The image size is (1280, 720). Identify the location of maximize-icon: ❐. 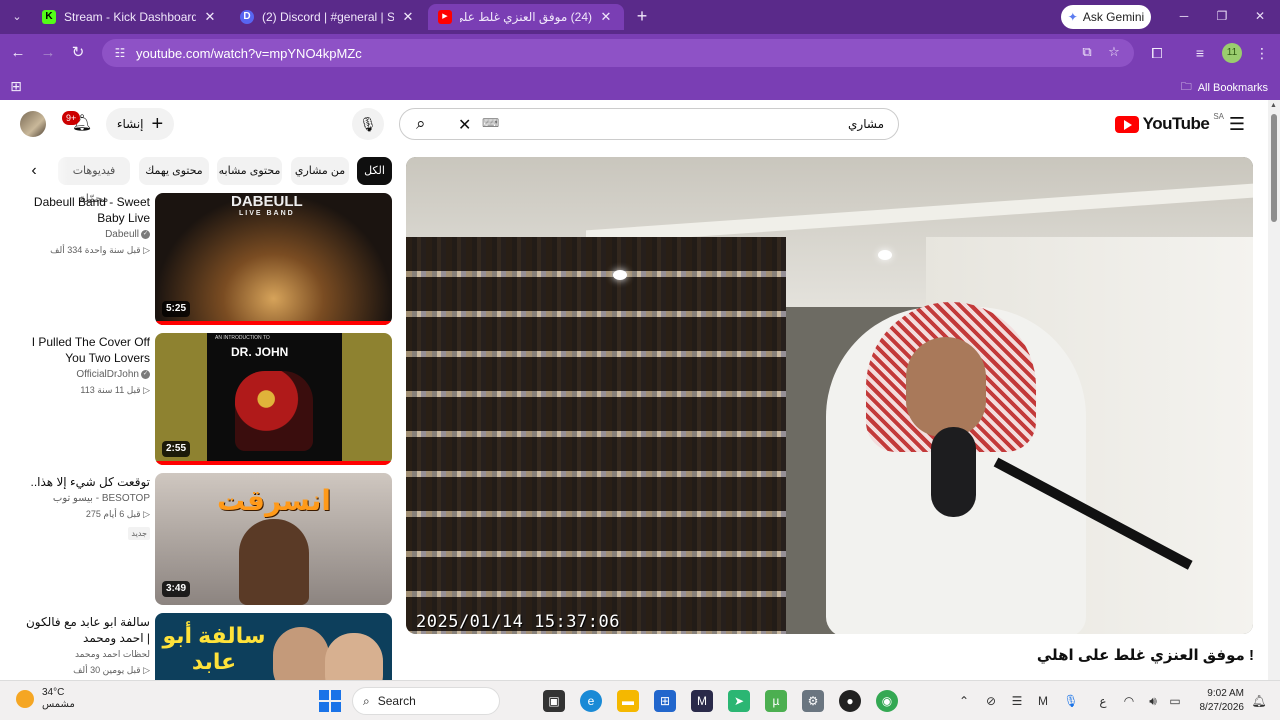
(1222, 16).